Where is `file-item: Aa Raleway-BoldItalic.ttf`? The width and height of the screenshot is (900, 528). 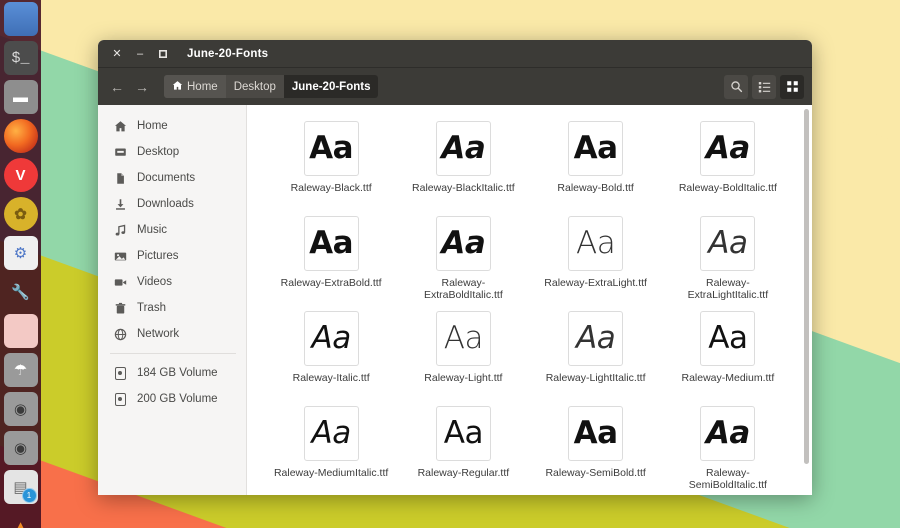 file-item: Aa Raleway-BoldItalic.ttf is located at coordinates (728, 164).